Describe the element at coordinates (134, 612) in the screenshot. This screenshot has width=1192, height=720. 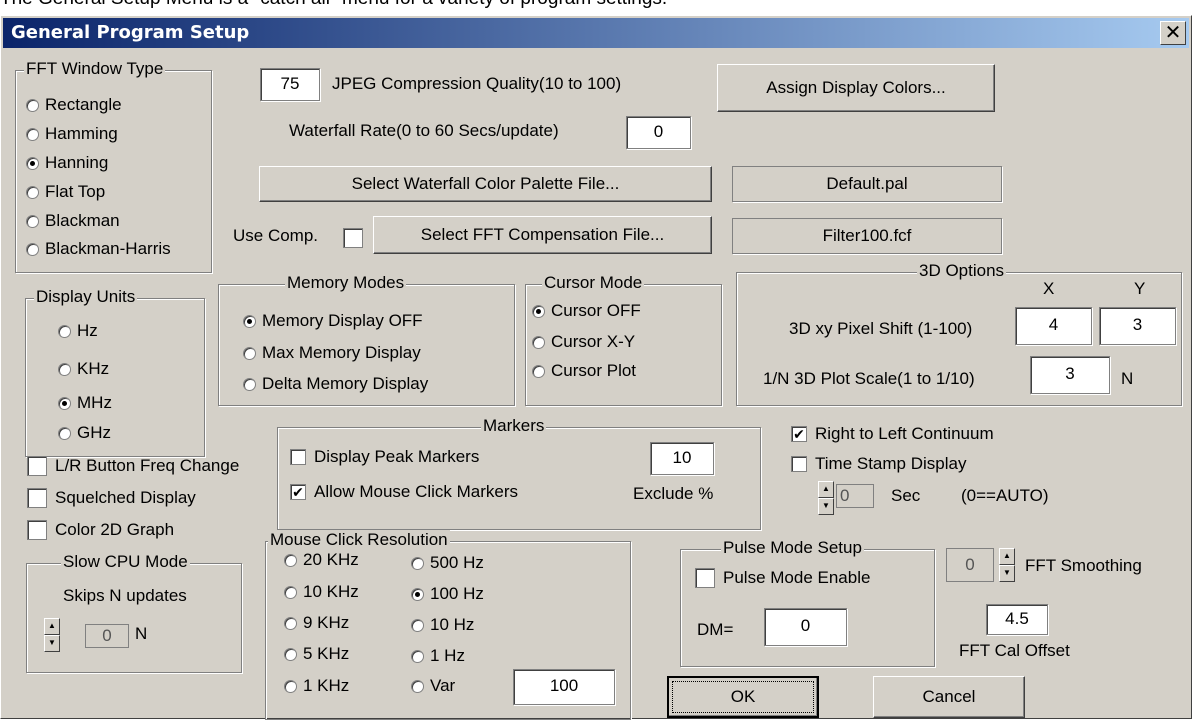
I see `slow-cpu-group: Slow CPU Mode Skips N updates ▲ ▼ 0 N` at that location.